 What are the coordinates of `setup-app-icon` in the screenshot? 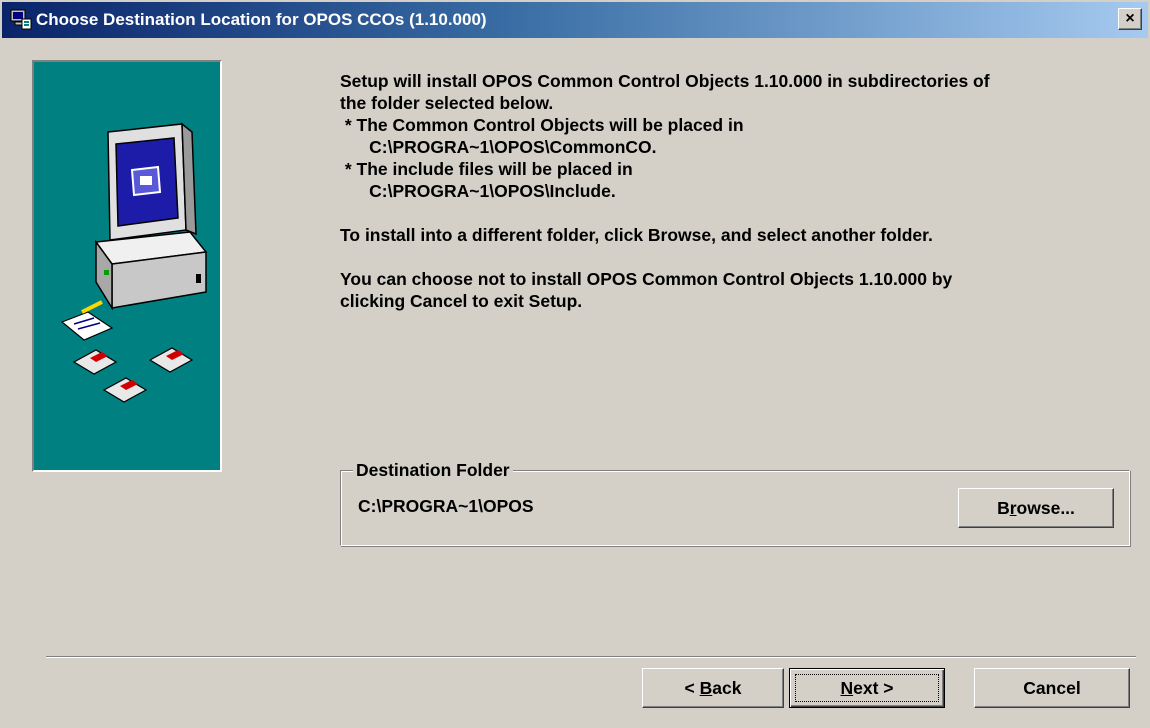 It's located at (21, 19).